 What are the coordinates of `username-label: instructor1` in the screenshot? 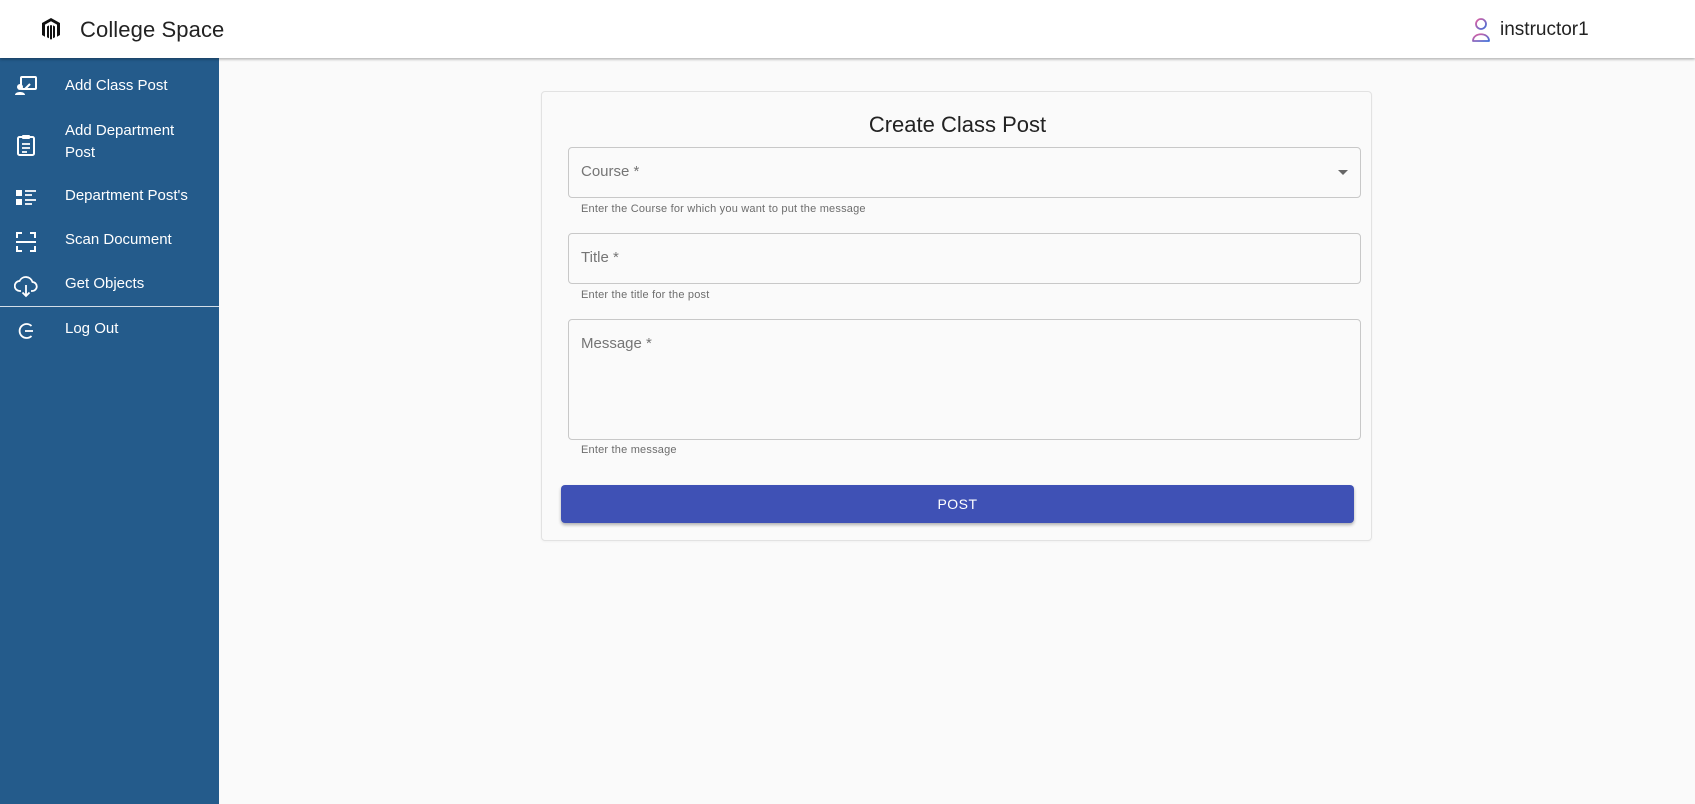 It's located at (1544, 29).